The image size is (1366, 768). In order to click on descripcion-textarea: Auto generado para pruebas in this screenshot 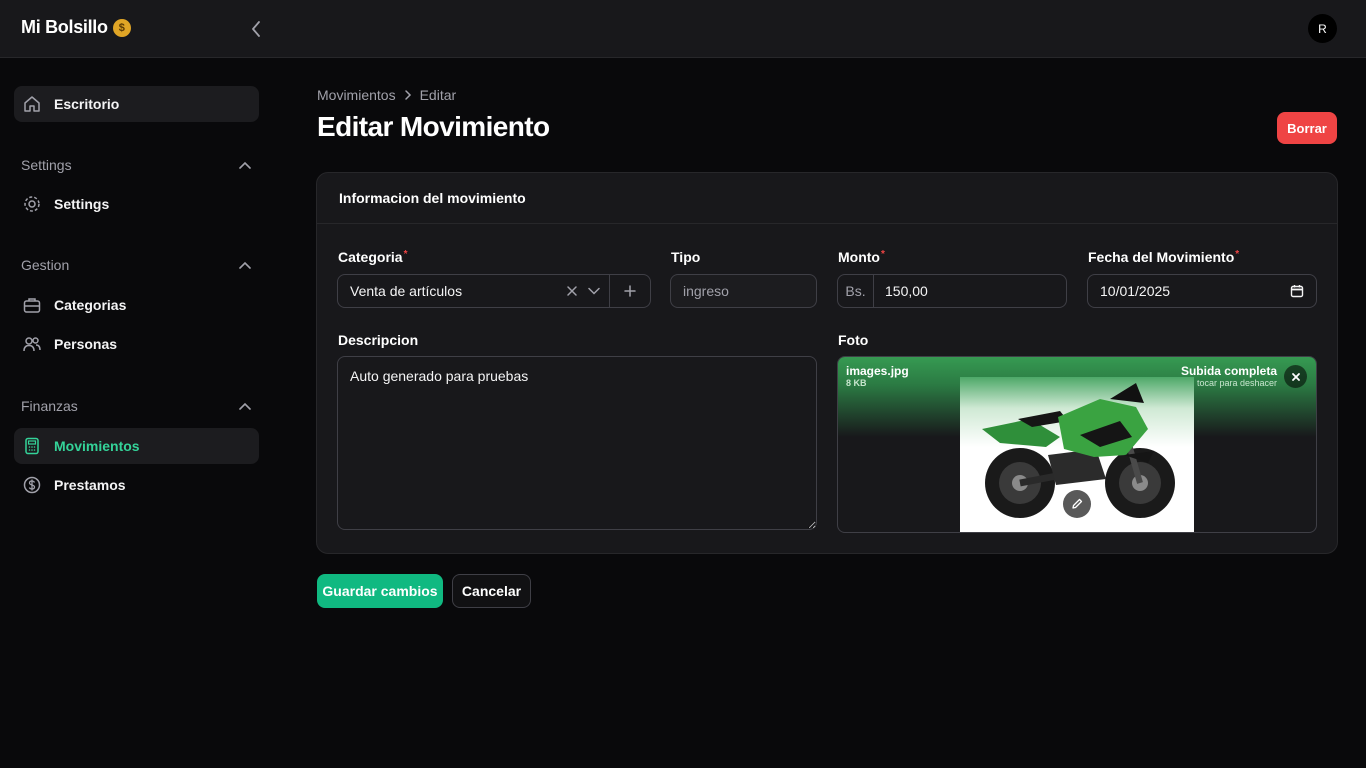, I will do `click(577, 443)`.